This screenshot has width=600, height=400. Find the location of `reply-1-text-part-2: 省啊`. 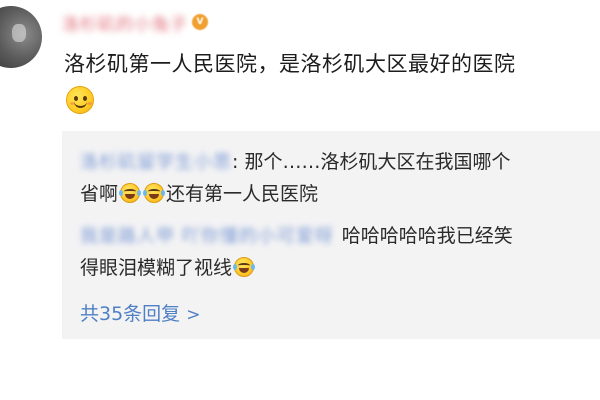

reply-1-text-part-2: 省啊 is located at coordinates (99, 194).